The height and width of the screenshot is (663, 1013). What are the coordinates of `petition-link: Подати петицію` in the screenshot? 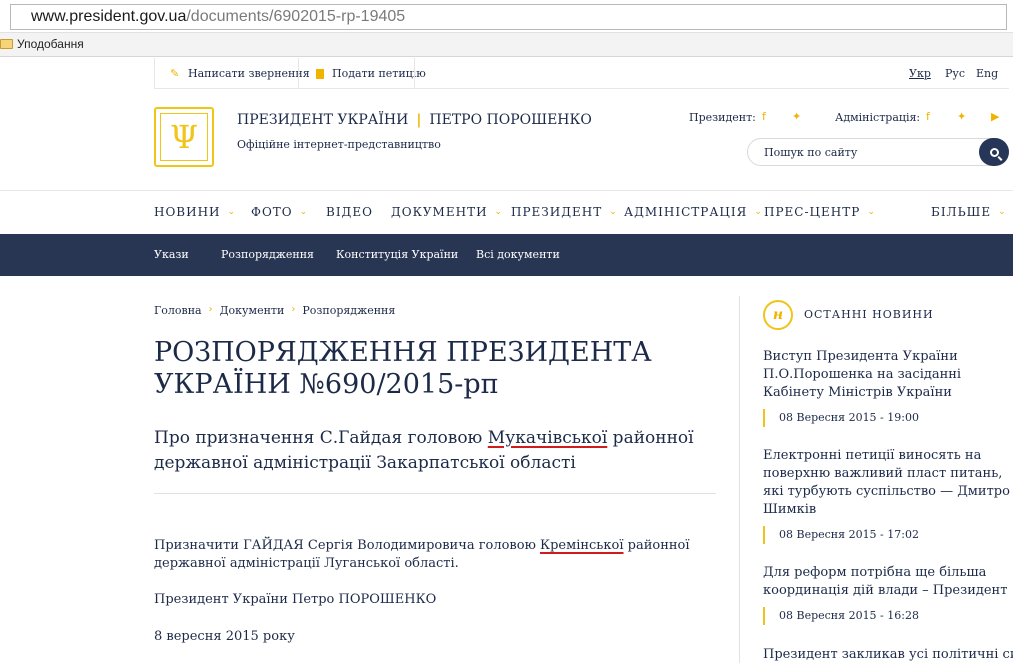 It's located at (371, 73).